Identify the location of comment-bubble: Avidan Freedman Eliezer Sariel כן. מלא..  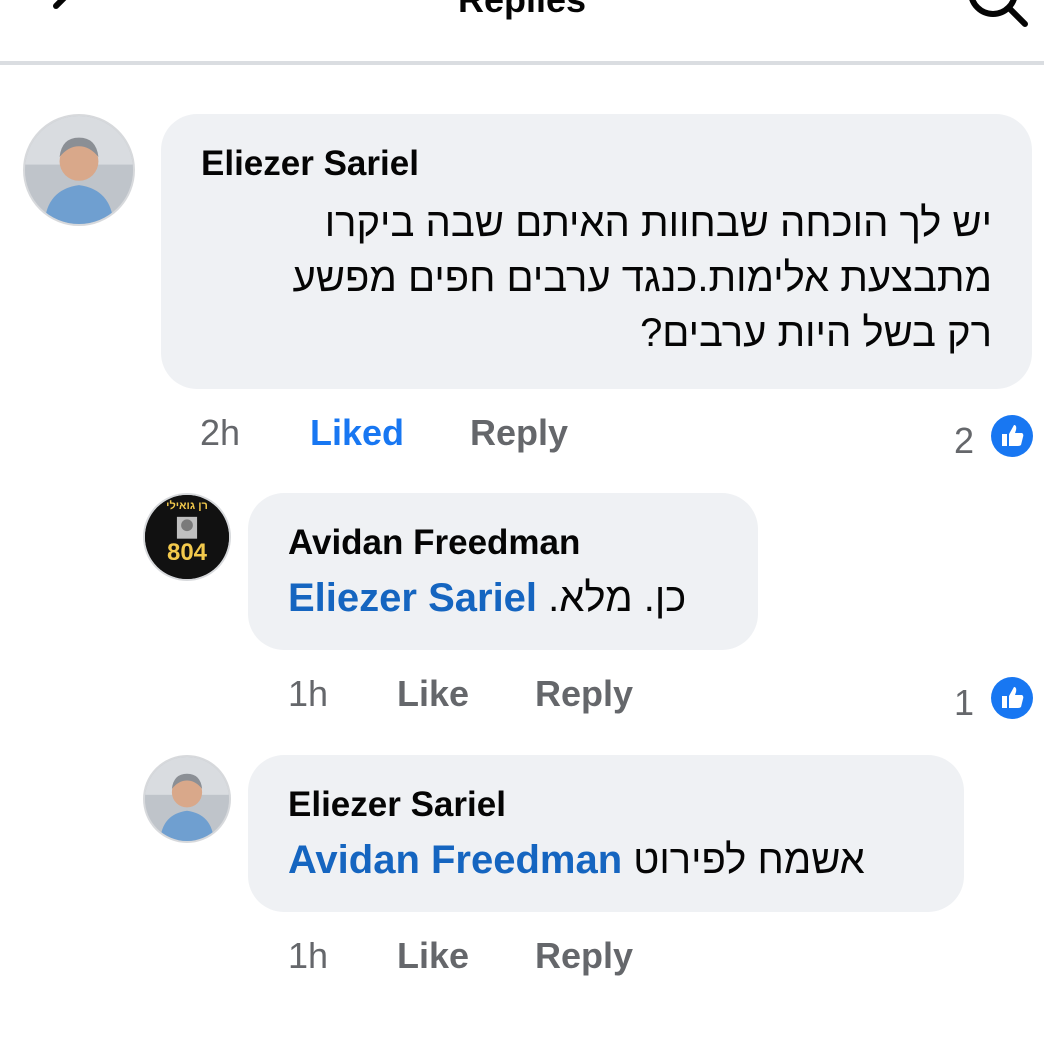
(503, 571).